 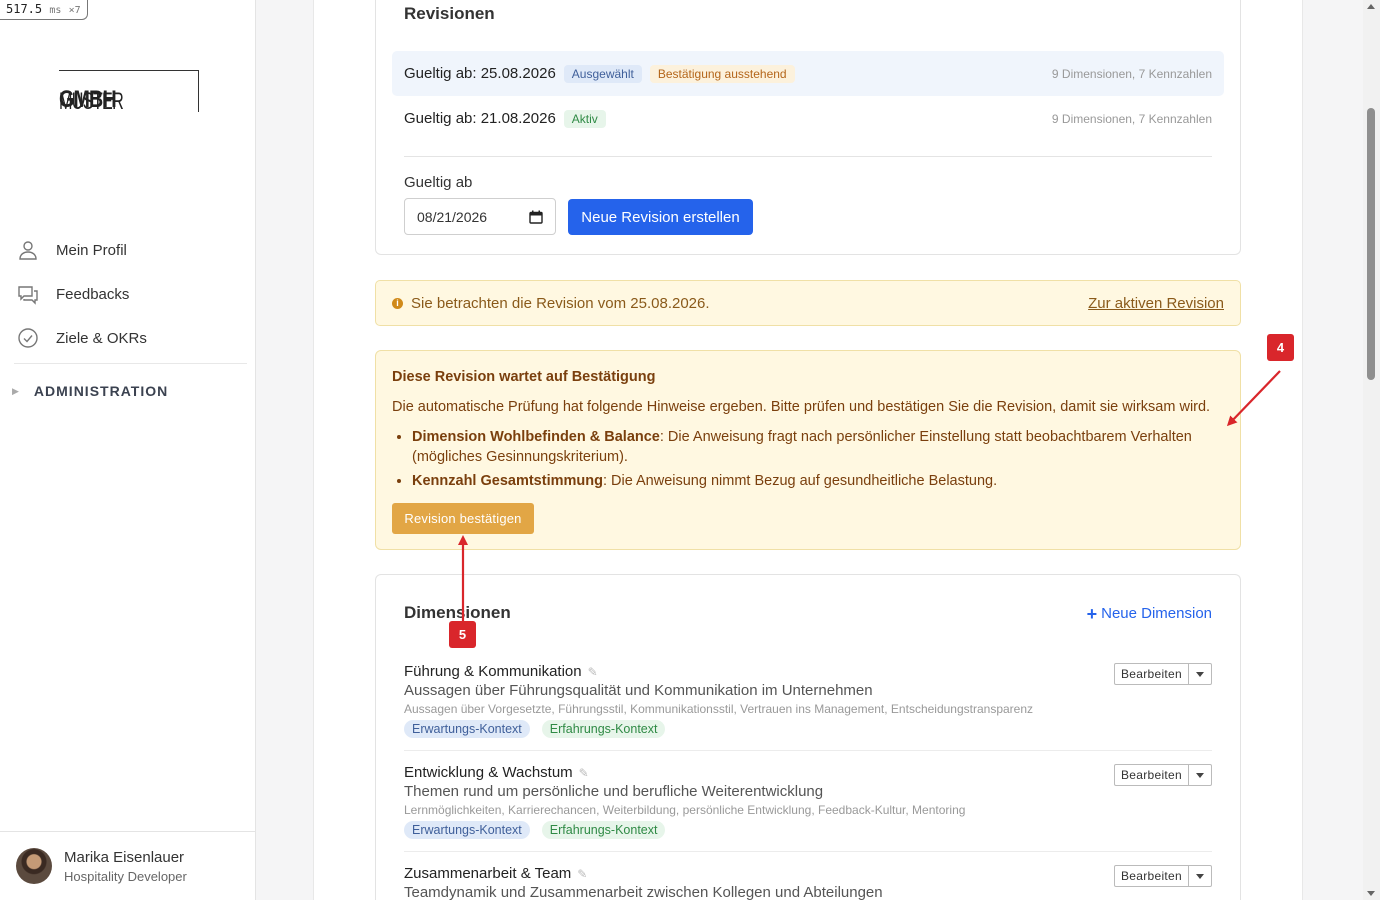 What do you see at coordinates (125, 876) in the screenshot?
I see `user-role: Hospitality Developer` at bounding box center [125, 876].